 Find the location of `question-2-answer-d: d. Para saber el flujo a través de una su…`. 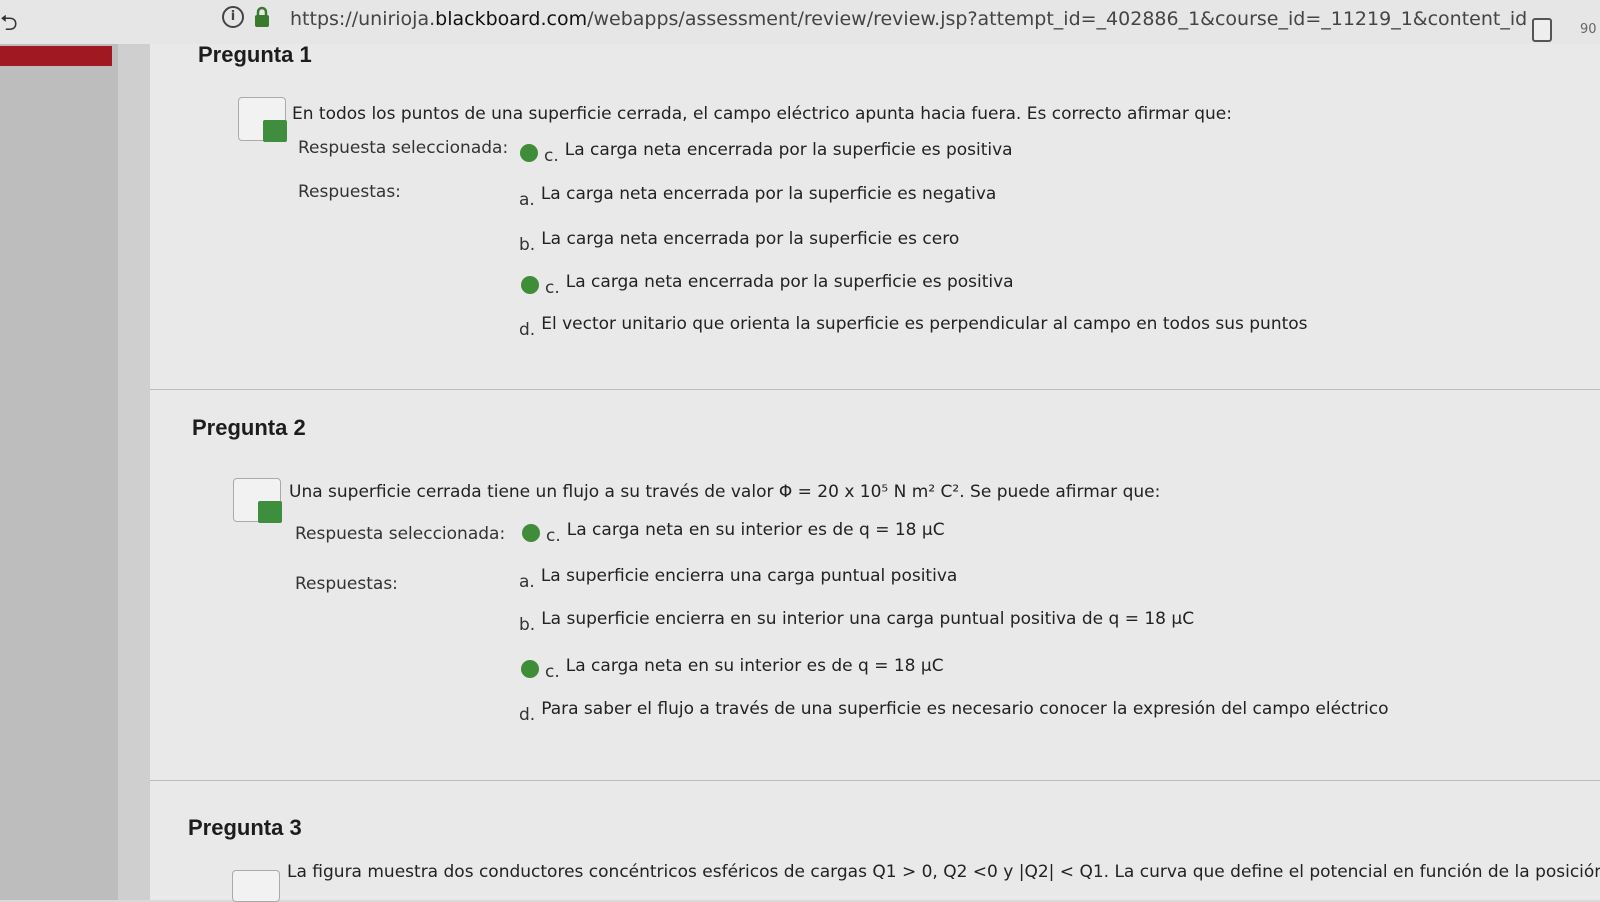

question-2-answer-d: d. Para saber el flujo a través de una su… is located at coordinates (954, 712).